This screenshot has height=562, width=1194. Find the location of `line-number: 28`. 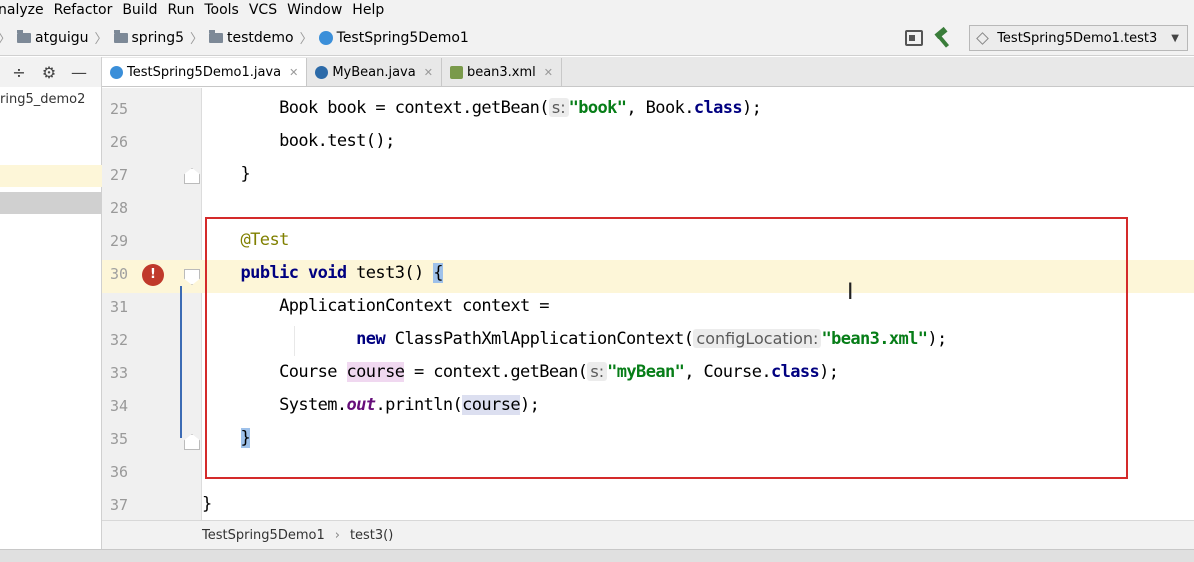

line-number: 28 is located at coordinates (119, 208).